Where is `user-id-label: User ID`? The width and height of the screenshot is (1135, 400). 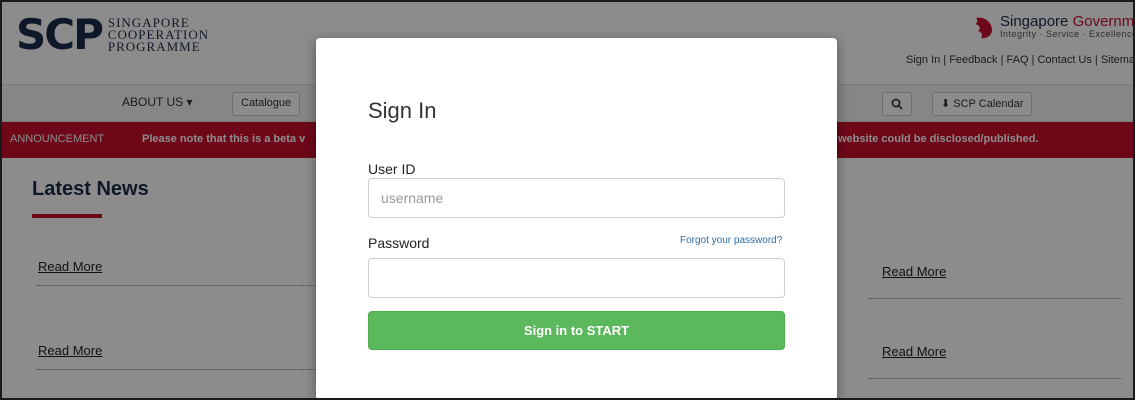
user-id-label: User ID is located at coordinates (392, 169).